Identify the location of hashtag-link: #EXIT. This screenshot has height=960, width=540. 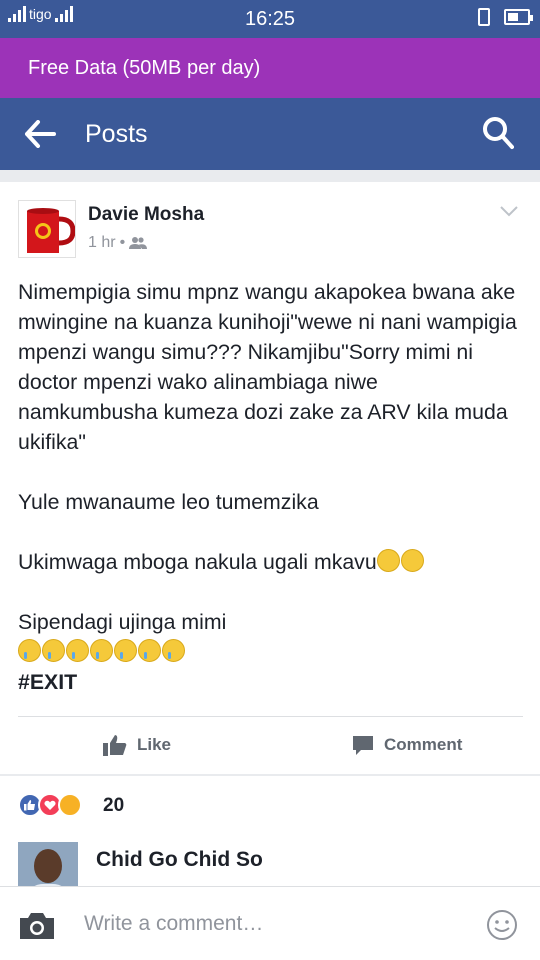
(270, 682).